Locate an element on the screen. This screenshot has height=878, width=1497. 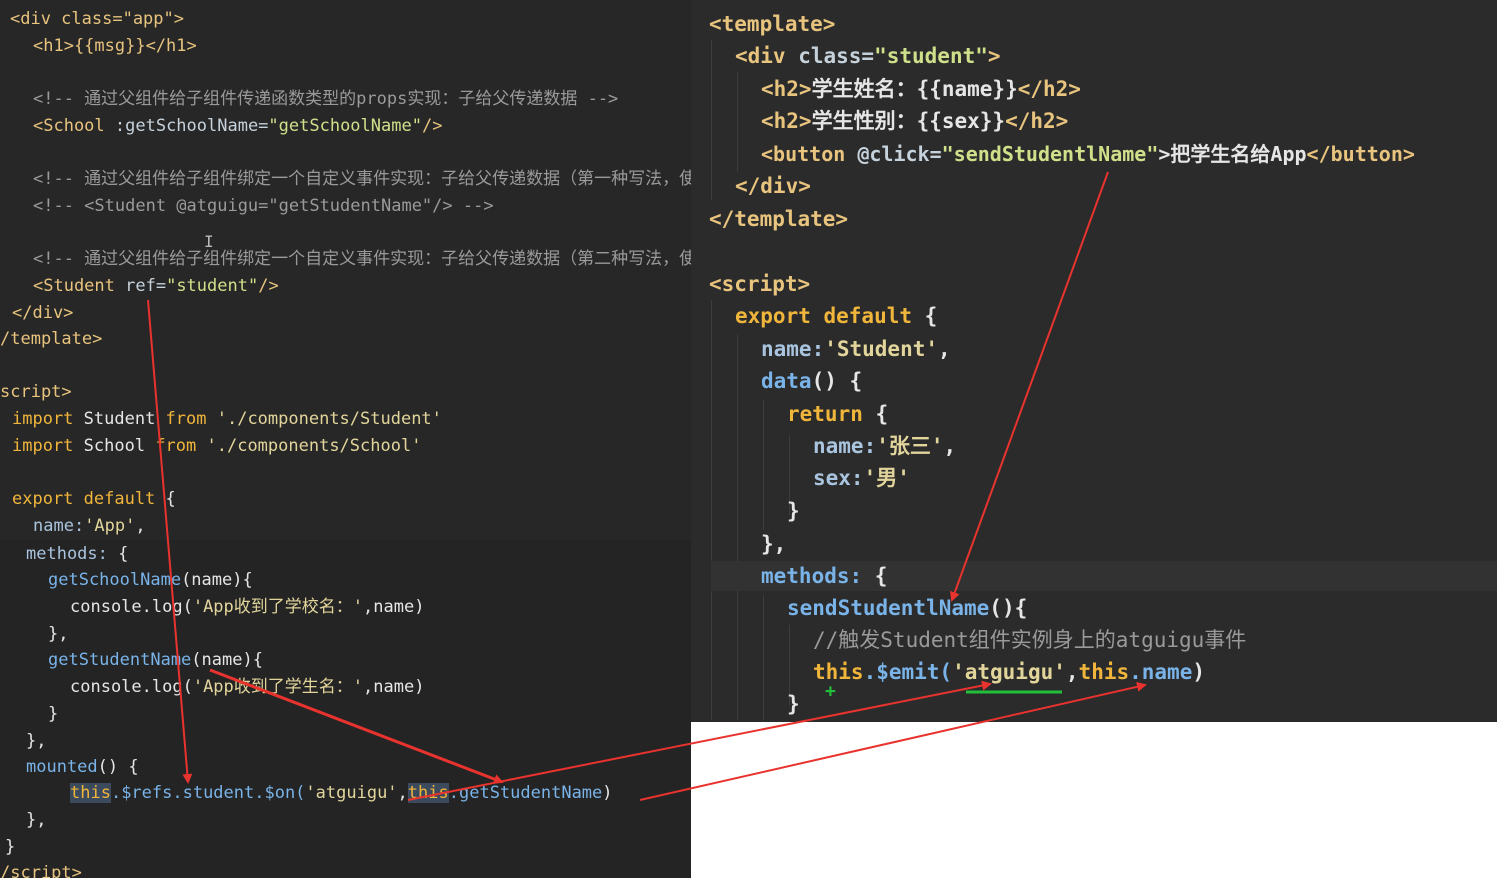
arrow-click-handler is located at coordinates (1029, 386).